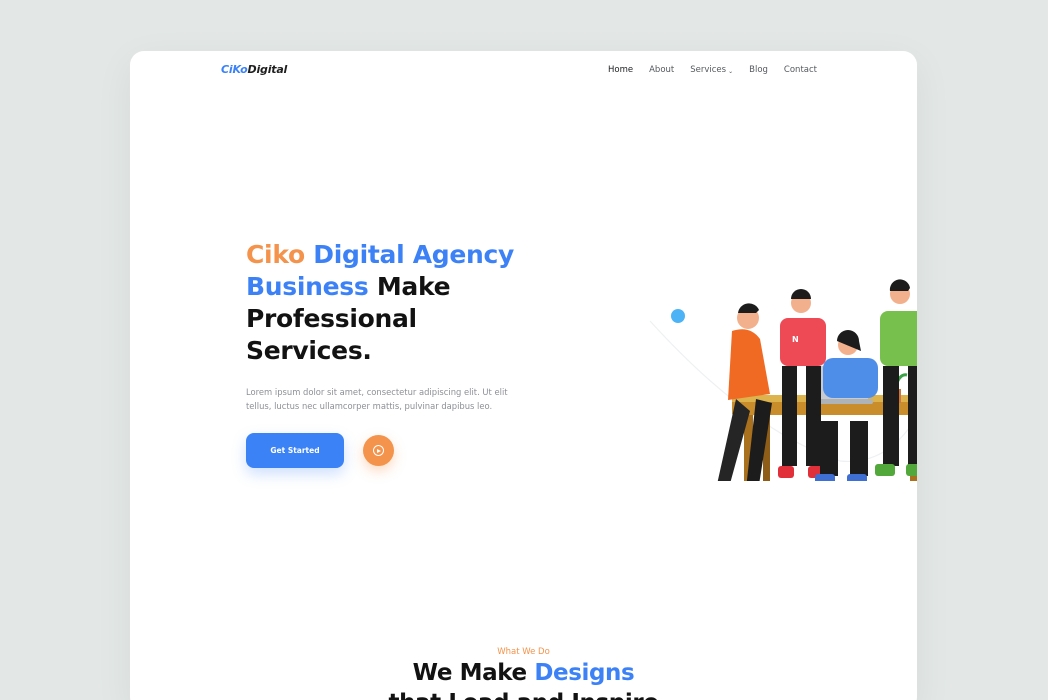  I want to click on section-title: We Make Designs that Lead and Inspire, so click(523, 679).